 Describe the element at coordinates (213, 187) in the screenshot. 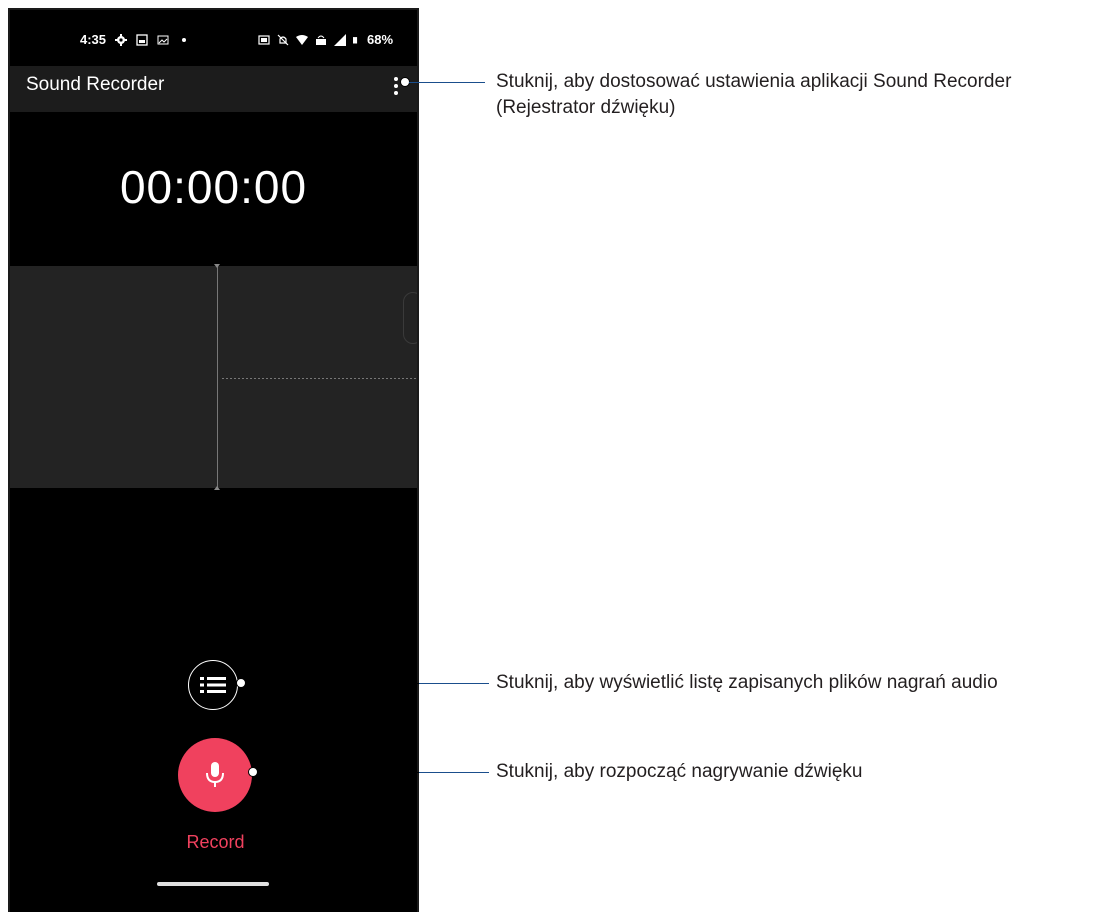

I see `recording-timer: 00:00:00` at that location.